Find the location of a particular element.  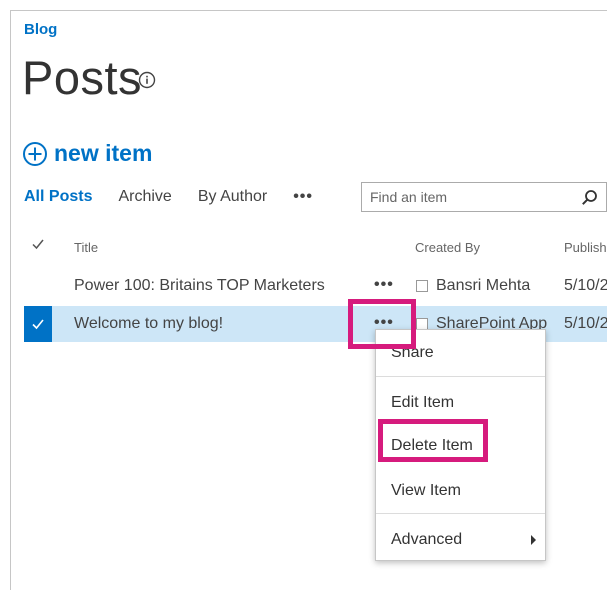

search-box is located at coordinates (484, 197).